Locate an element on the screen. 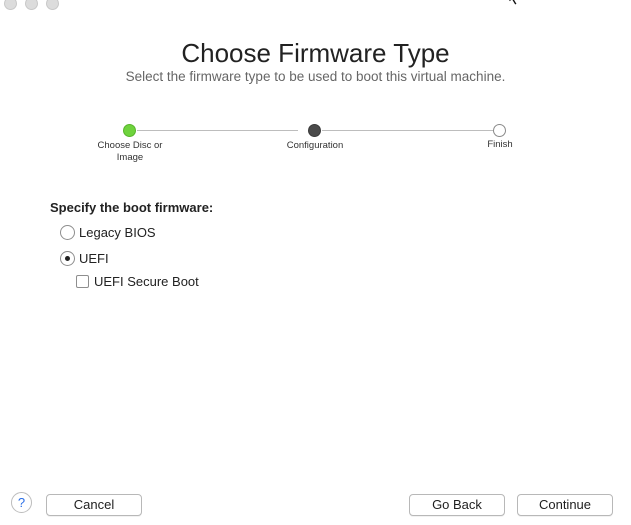 Image resolution: width=631 pixels, height=525 pixels. legacy-bios-radio is located at coordinates (67, 232).